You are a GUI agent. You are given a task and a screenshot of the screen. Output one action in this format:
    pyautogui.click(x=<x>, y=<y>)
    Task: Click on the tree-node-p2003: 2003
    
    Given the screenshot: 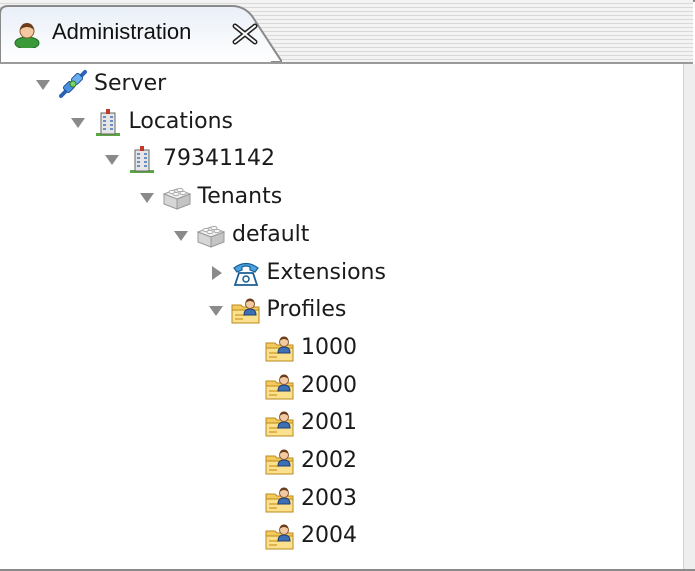 What is the action you would take?
    pyautogui.click(x=299, y=499)
    